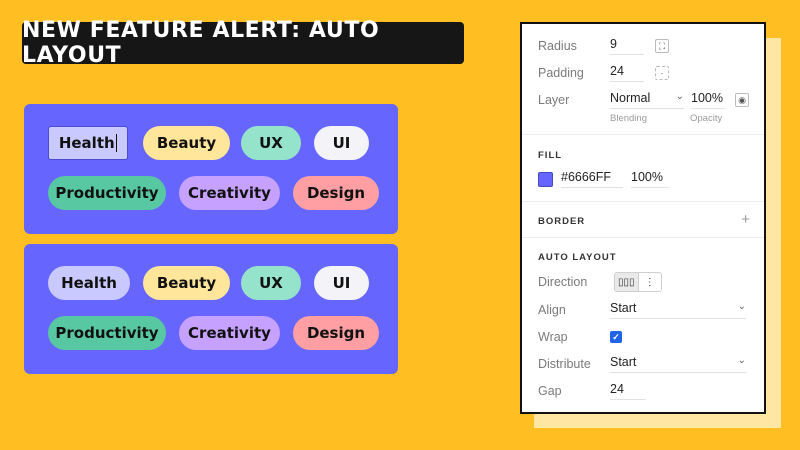 This screenshot has width=800, height=450. I want to click on wrap-row: Wrap ✓, so click(644, 337).